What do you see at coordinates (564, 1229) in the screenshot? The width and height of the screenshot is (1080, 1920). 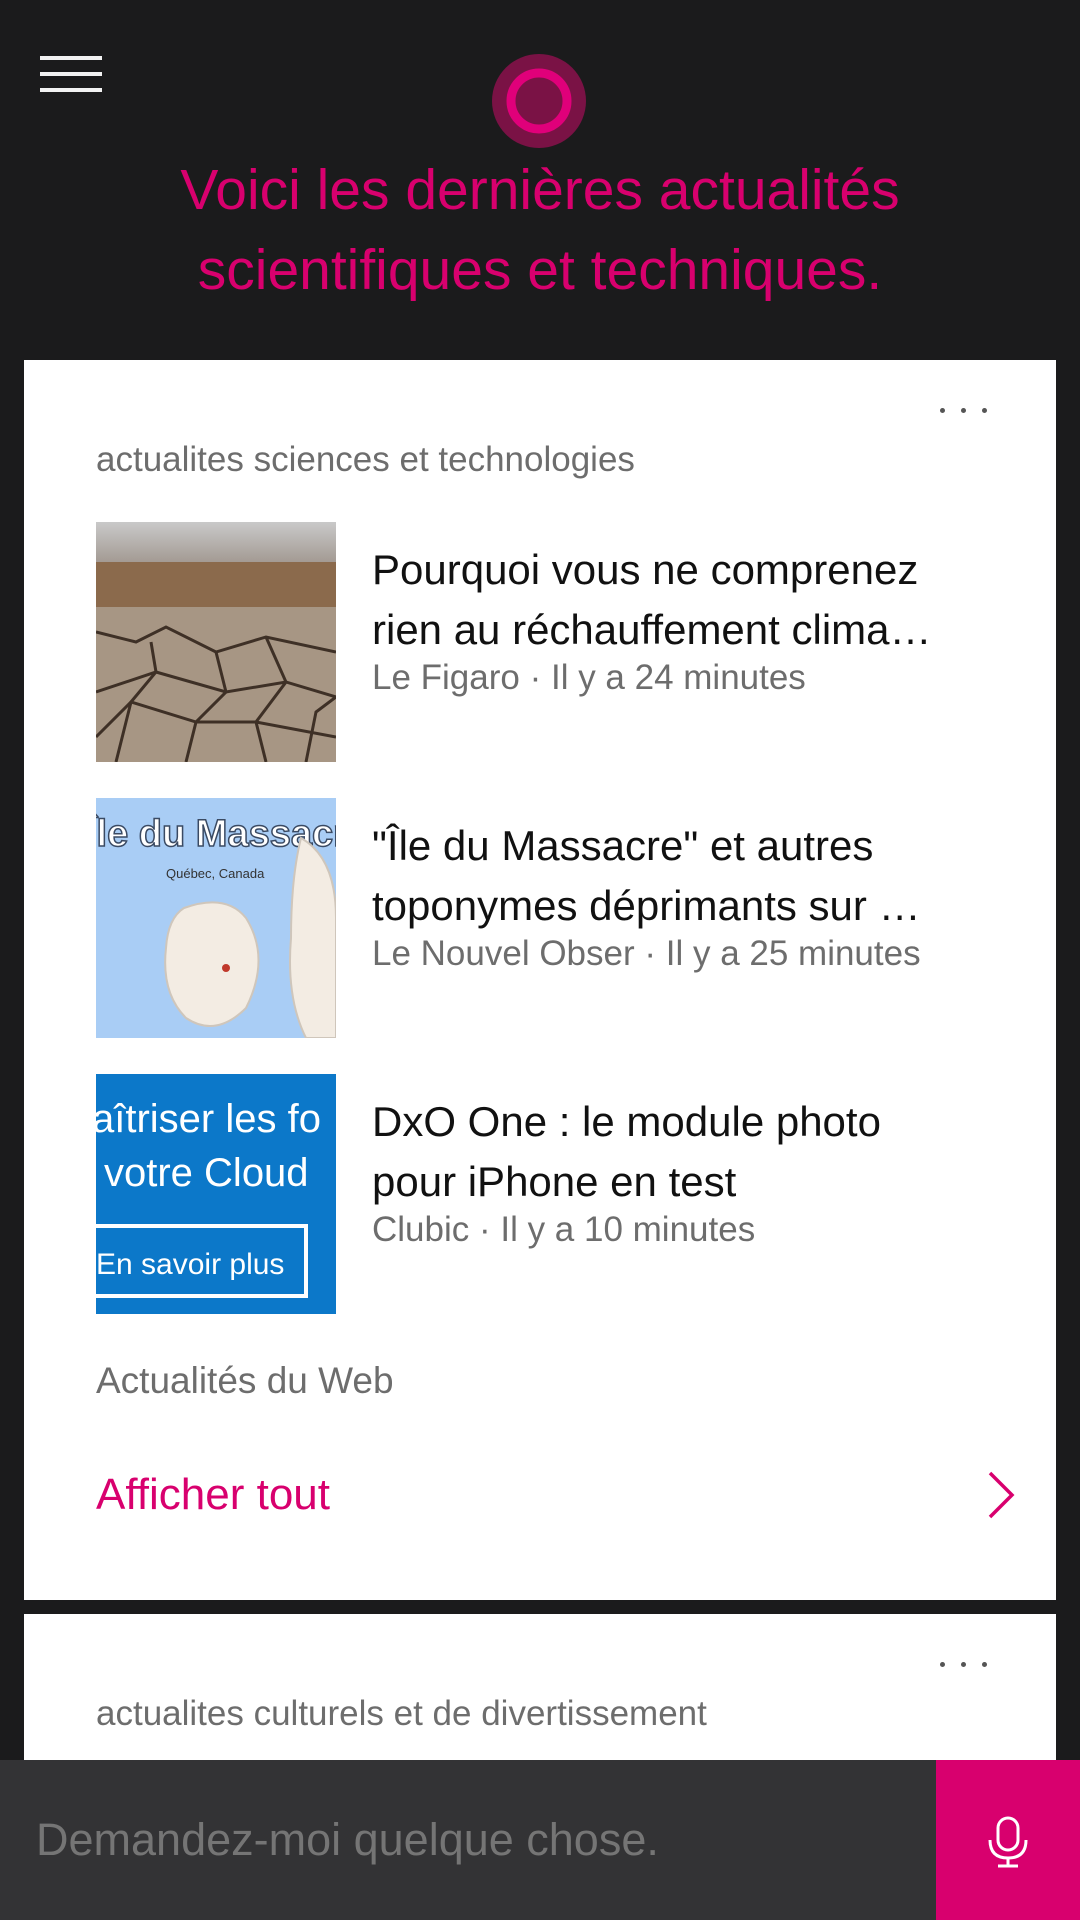 I see `news-meta: Clubic · Il y a 10 minutes` at bounding box center [564, 1229].